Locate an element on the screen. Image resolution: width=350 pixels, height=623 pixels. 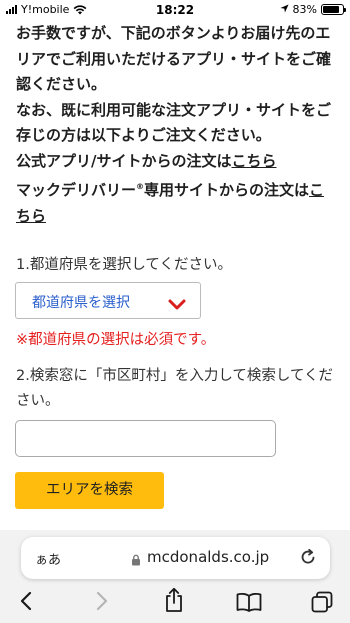
page-settings-button: ぁあ is located at coordinates (48, 558).